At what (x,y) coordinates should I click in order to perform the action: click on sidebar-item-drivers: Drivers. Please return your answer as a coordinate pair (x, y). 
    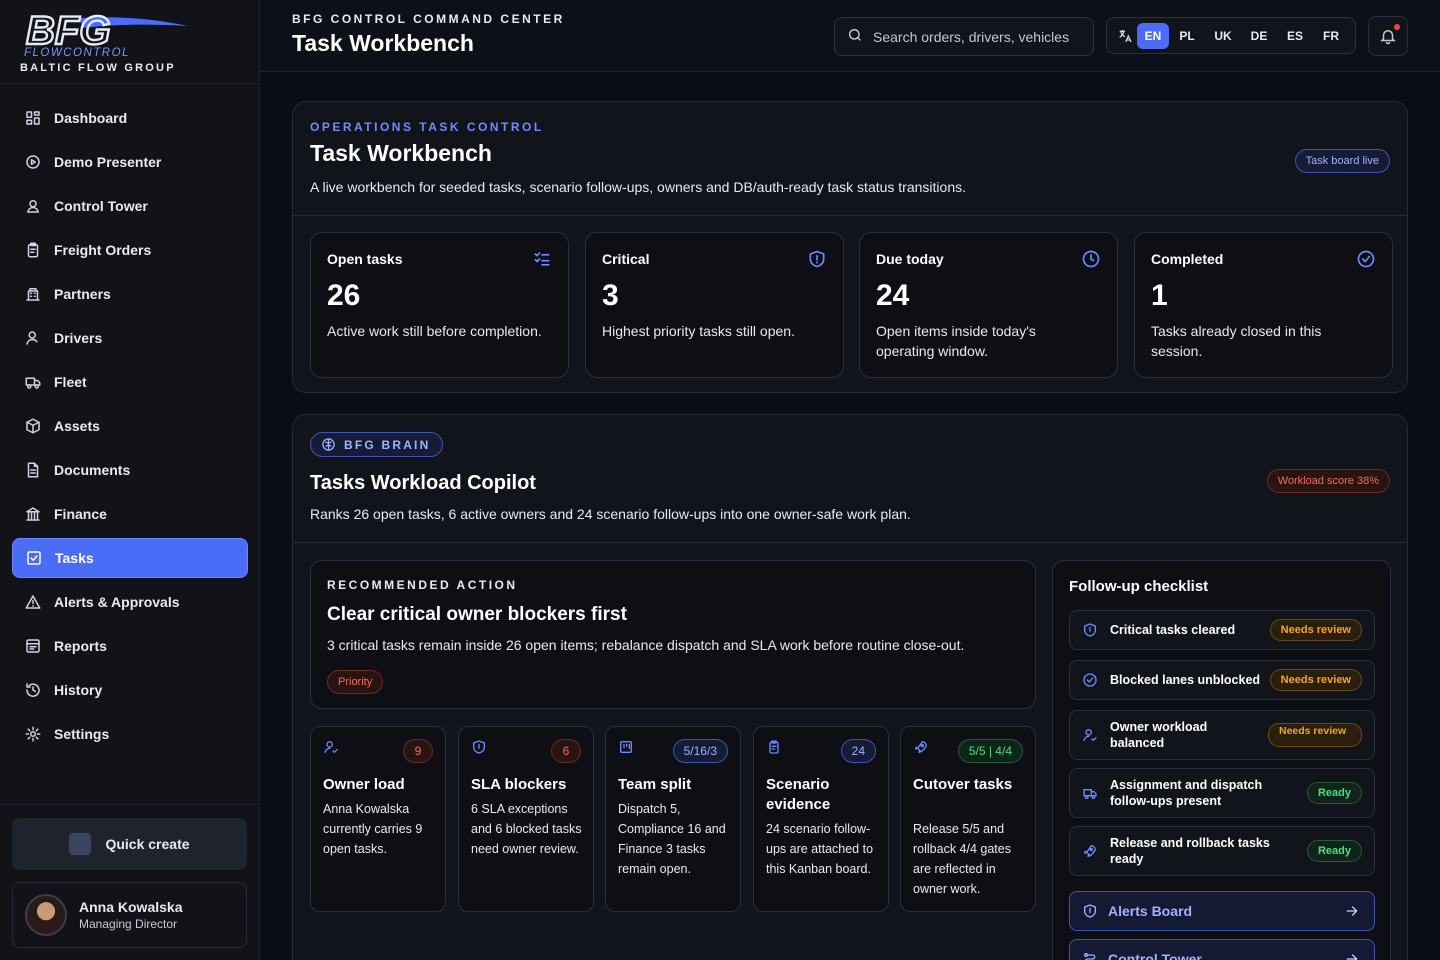
    Looking at the image, I should click on (130, 338).